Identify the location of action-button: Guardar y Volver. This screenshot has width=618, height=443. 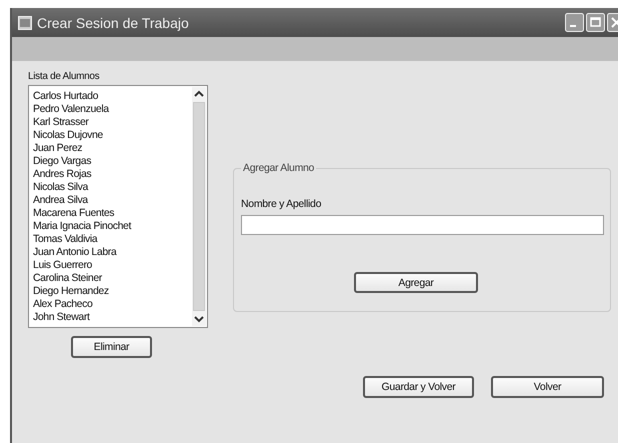
(418, 387).